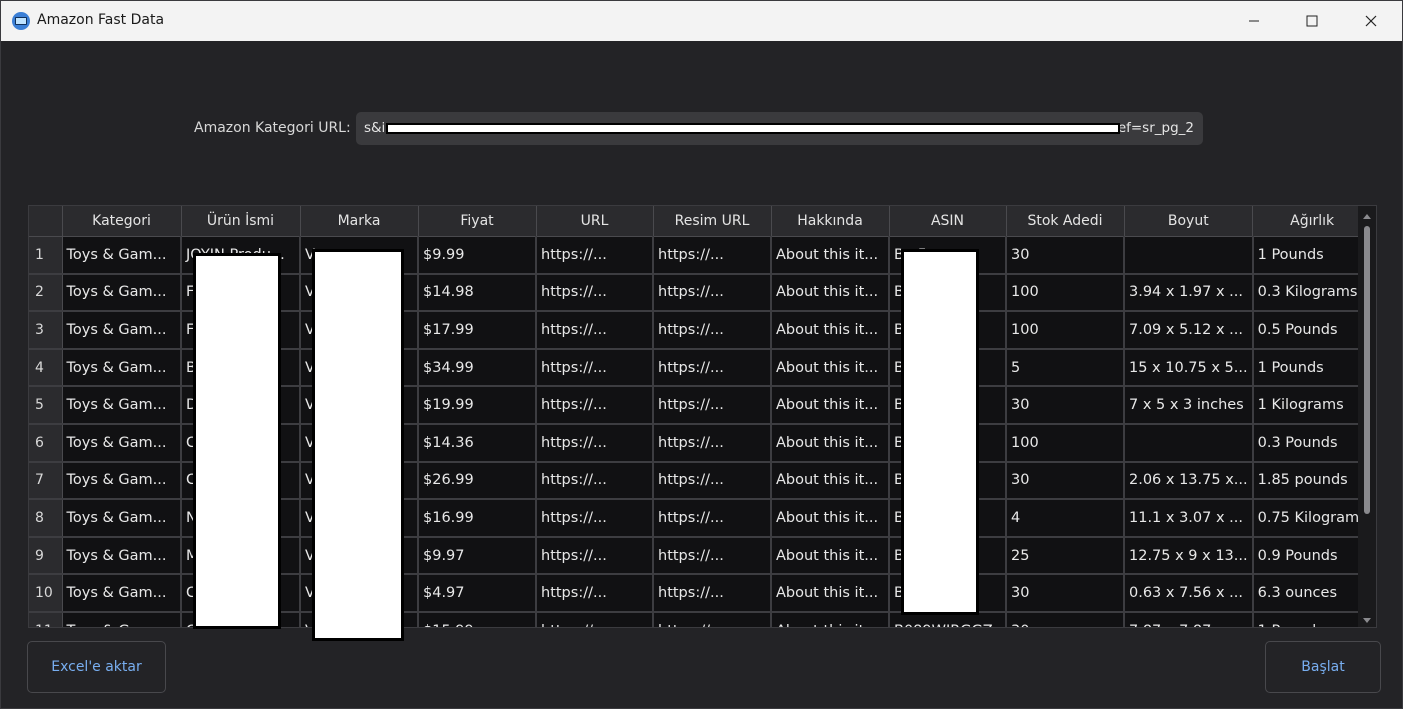  What do you see at coordinates (1367, 216) in the screenshot?
I see `scroll-up-icon` at bounding box center [1367, 216].